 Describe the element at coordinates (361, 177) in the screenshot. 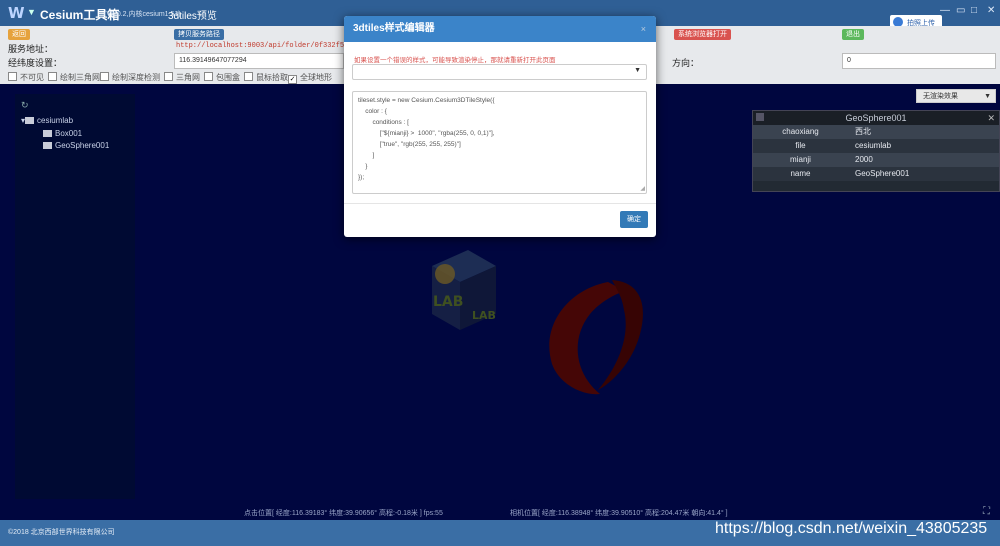

I see `code-line: });` at that location.